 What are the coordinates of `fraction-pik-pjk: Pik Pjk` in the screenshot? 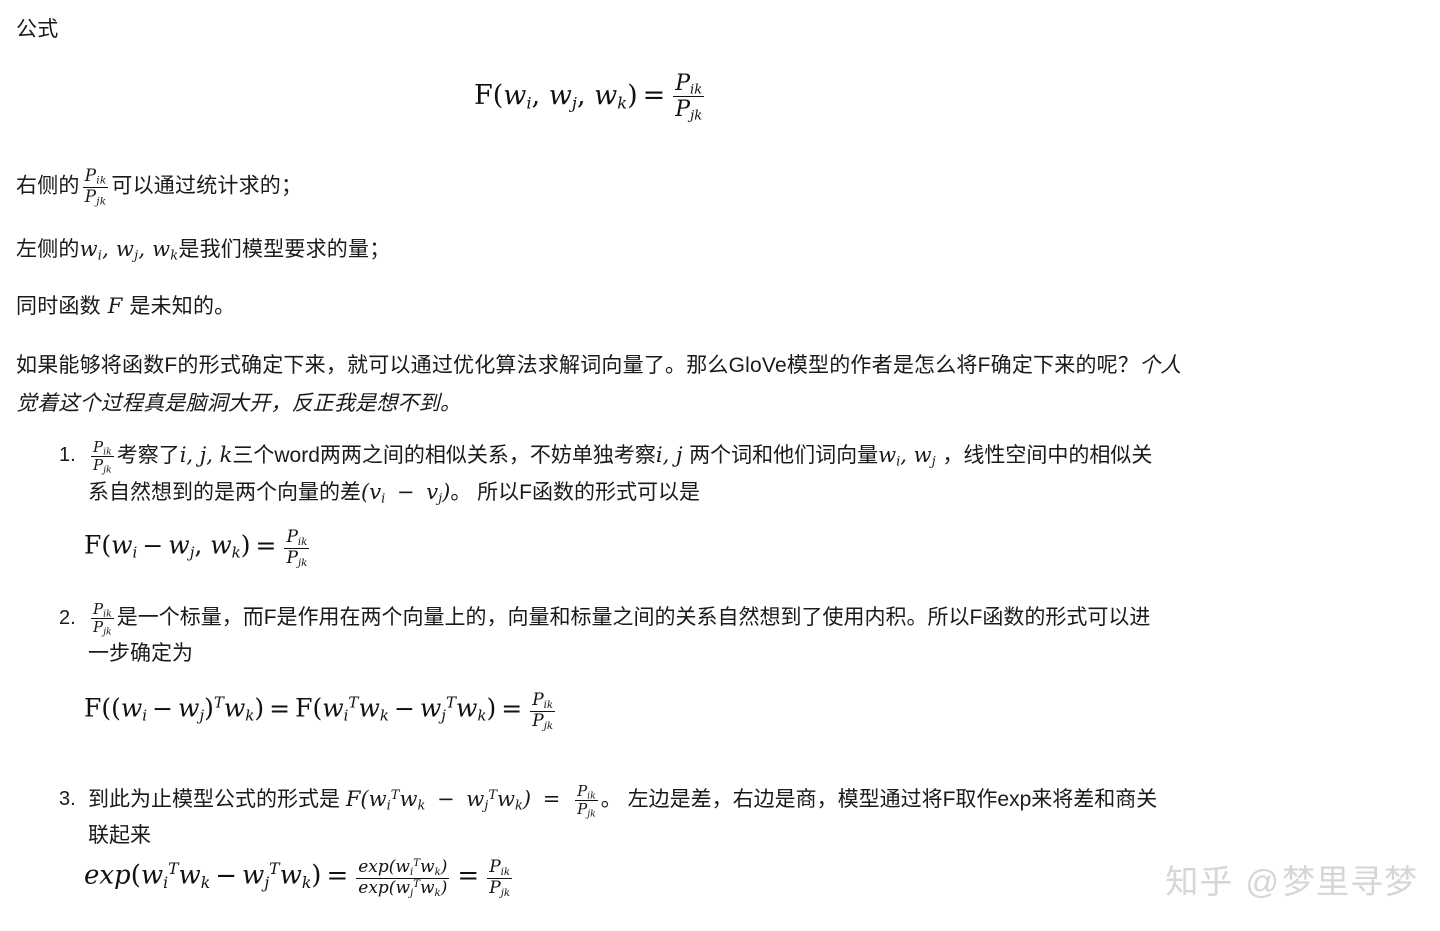 It's located at (689, 97).